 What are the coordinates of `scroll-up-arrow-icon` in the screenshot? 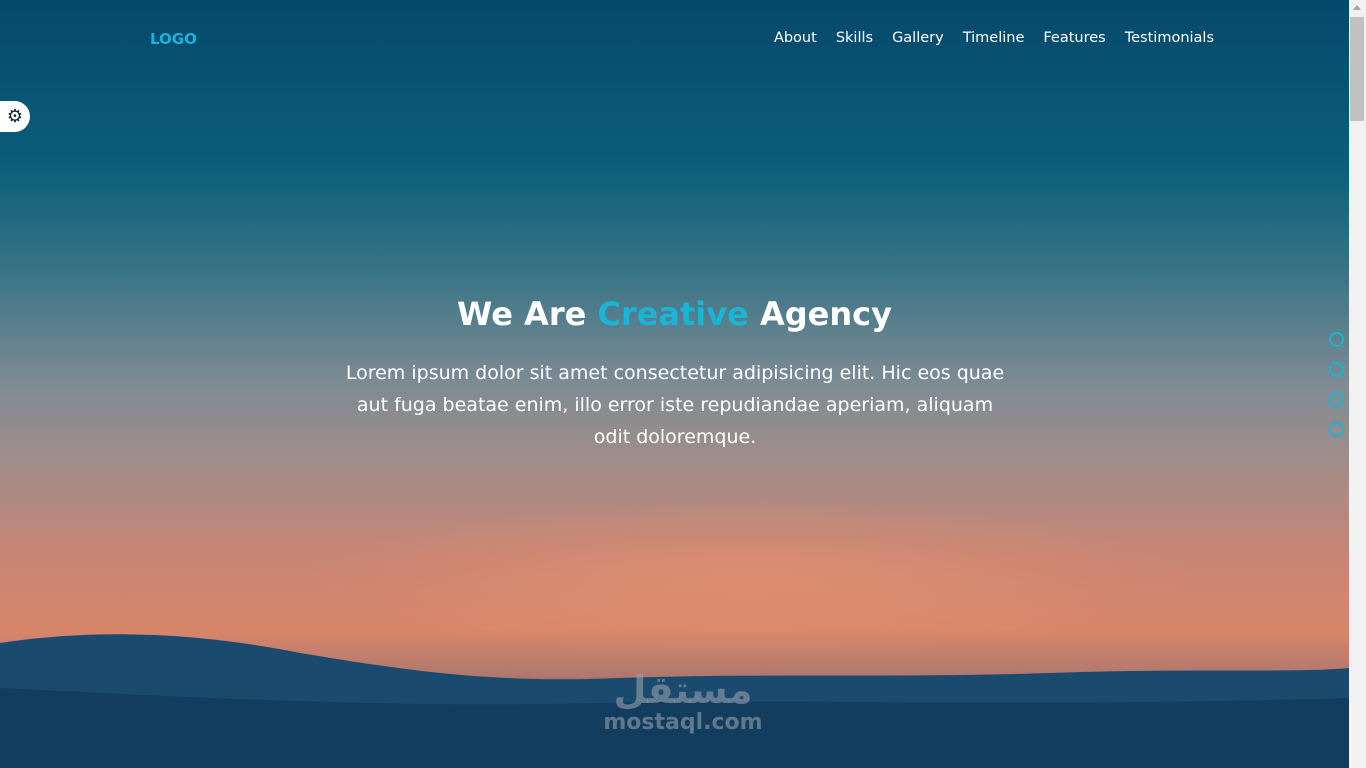 It's located at (1357, 7).